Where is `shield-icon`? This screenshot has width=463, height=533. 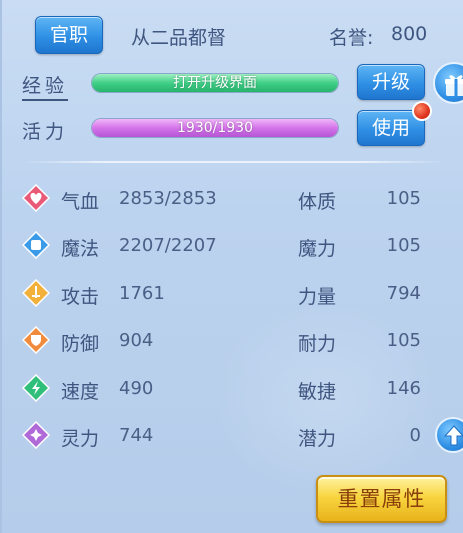 shield-icon is located at coordinates (36, 340).